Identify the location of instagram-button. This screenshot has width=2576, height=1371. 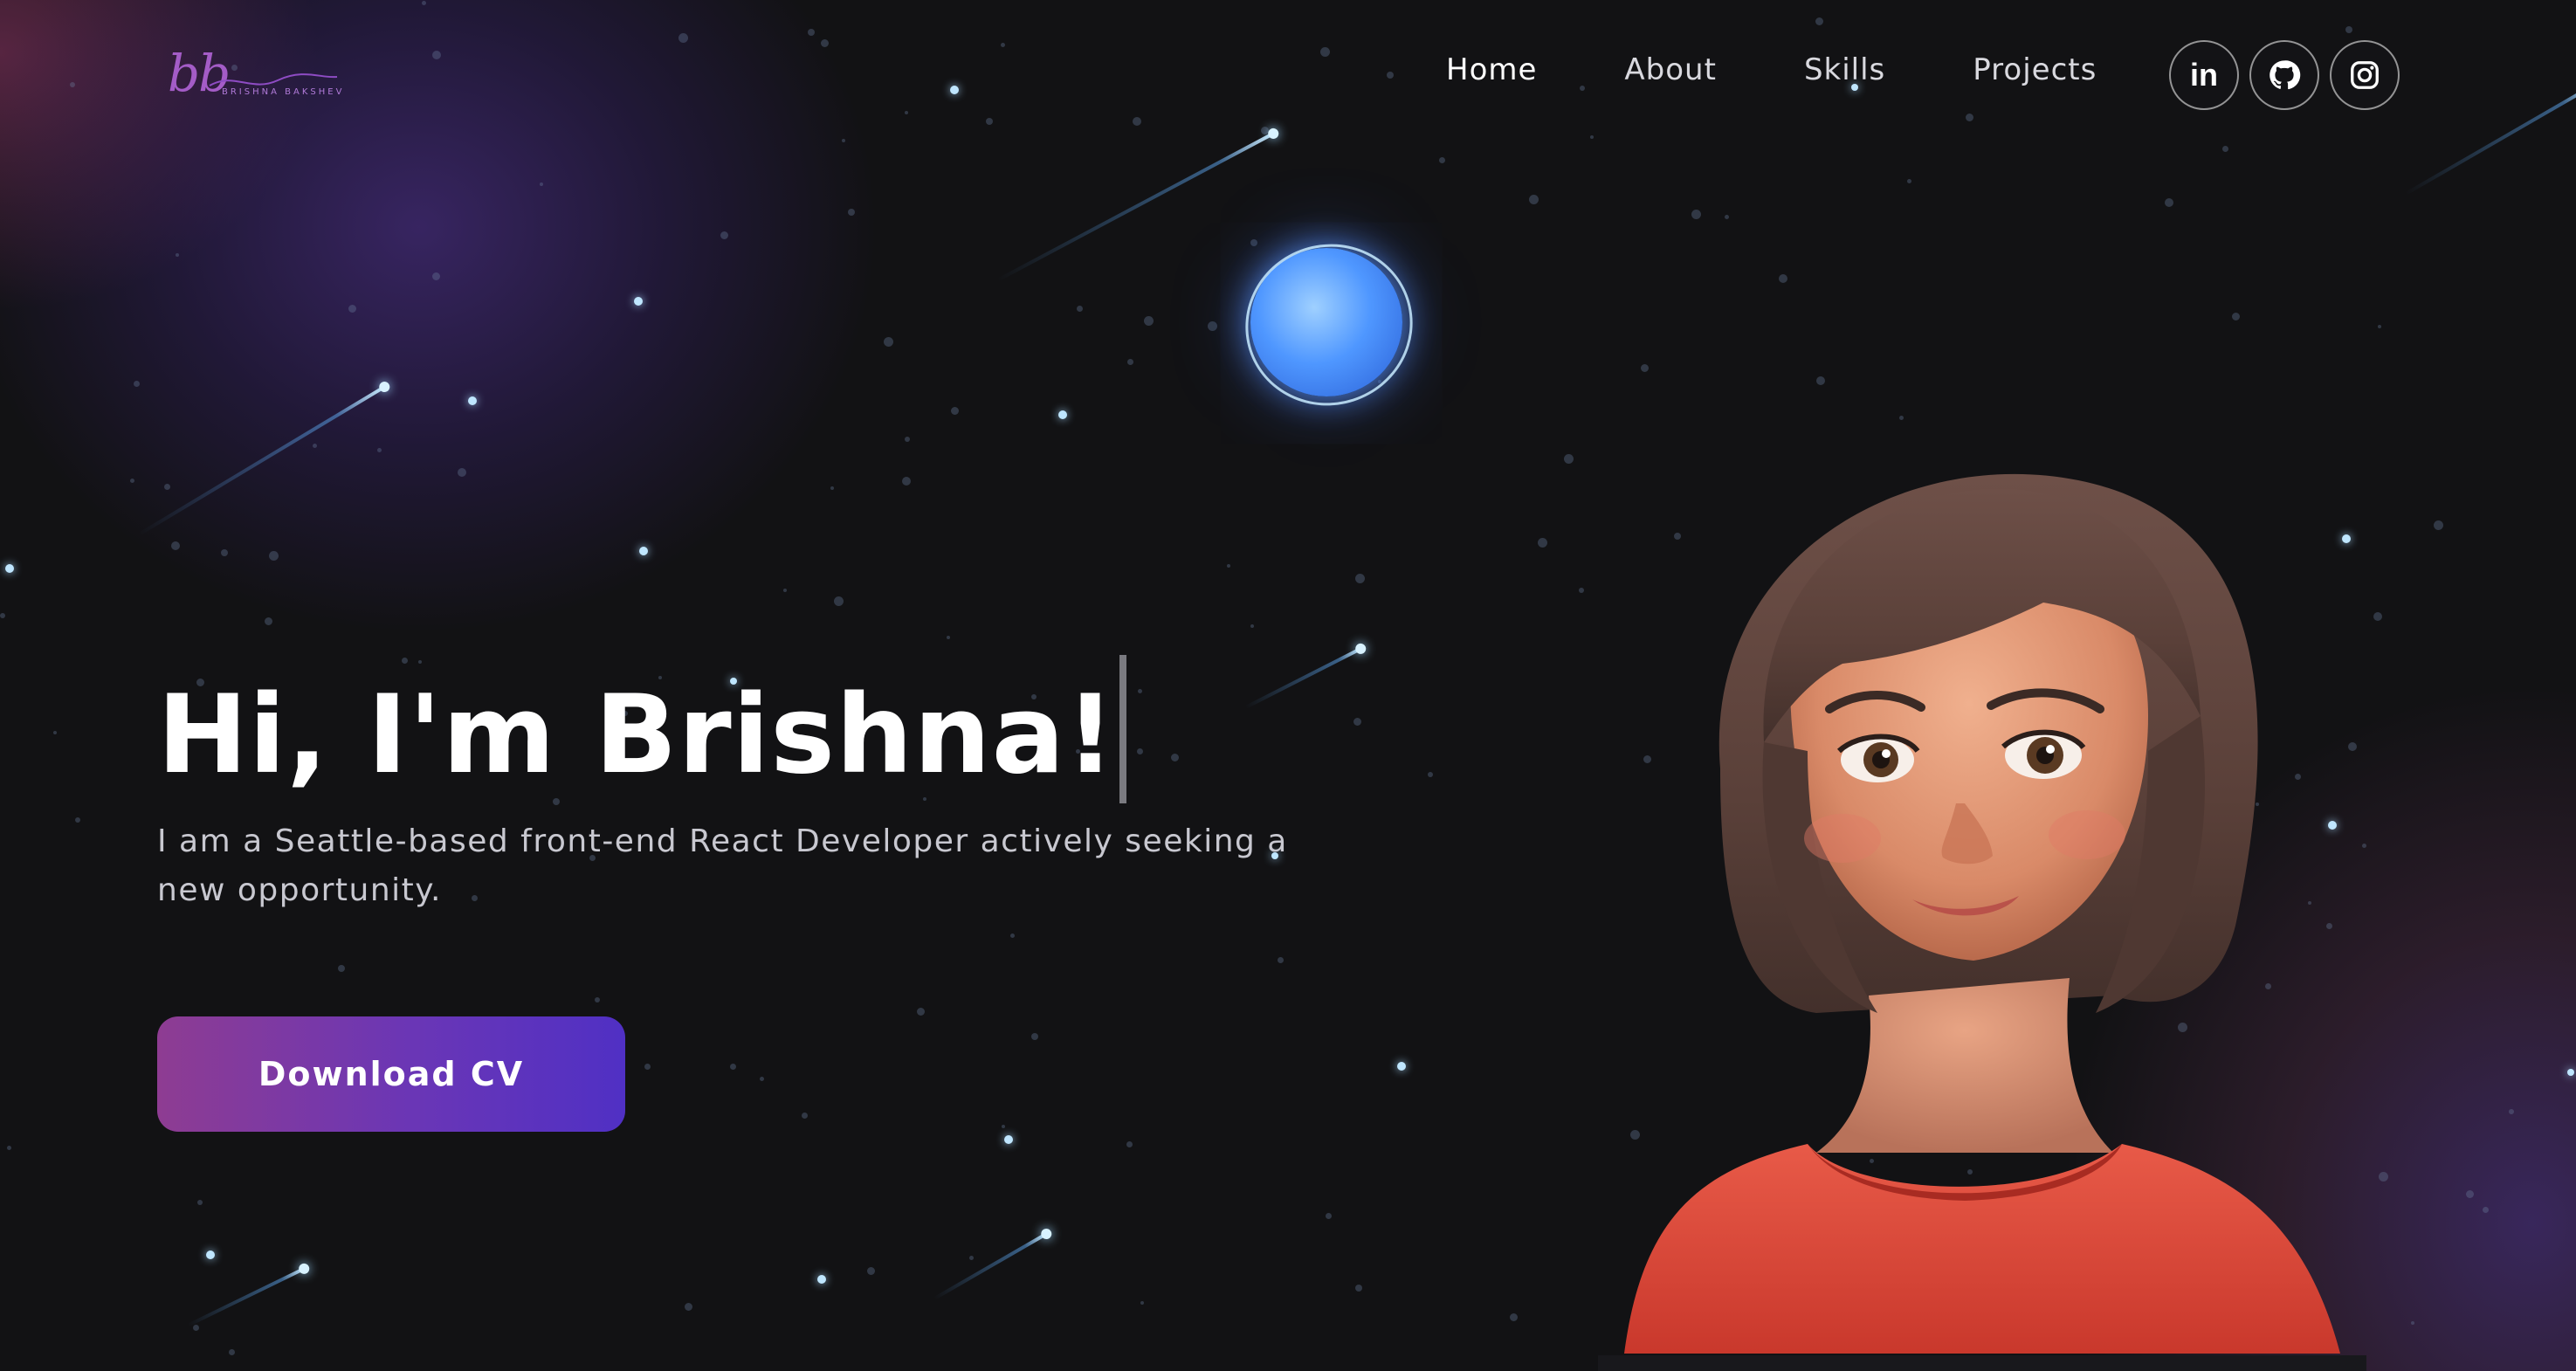
(2365, 75).